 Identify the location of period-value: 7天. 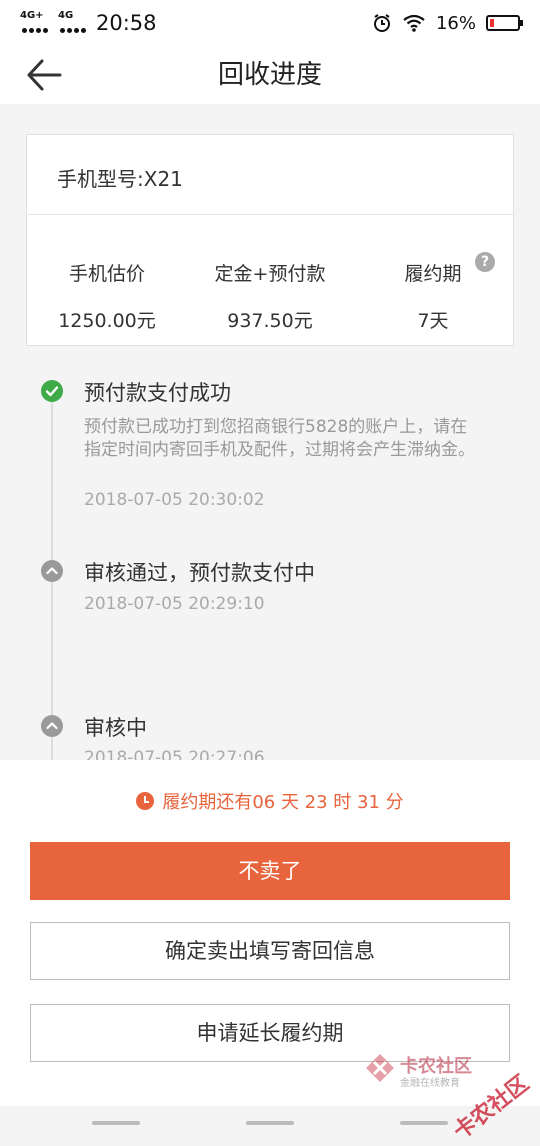
(433, 321).